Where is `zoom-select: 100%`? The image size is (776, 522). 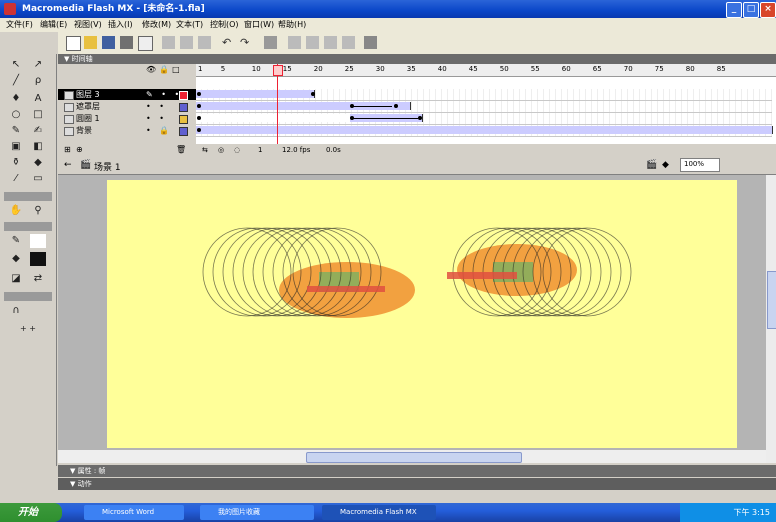 zoom-select: 100% is located at coordinates (700, 165).